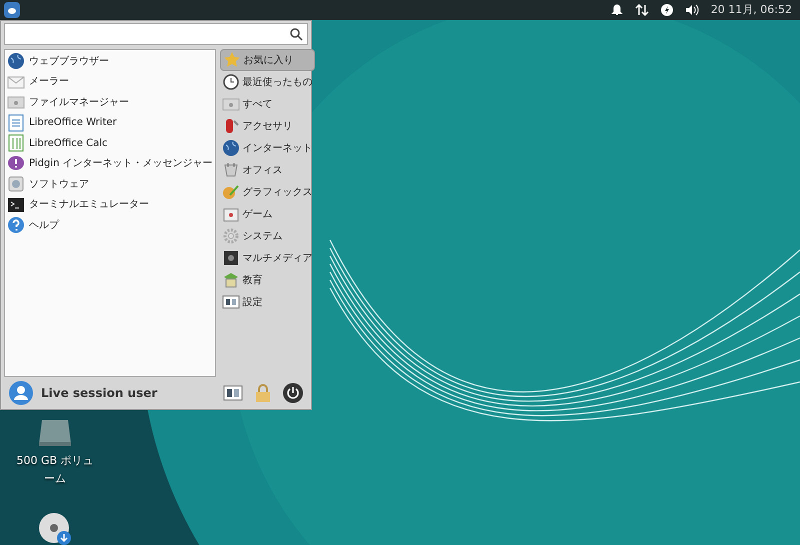 This screenshot has height=545, width=800. What do you see at coordinates (616, 10) in the screenshot?
I see `bell-icon` at bounding box center [616, 10].